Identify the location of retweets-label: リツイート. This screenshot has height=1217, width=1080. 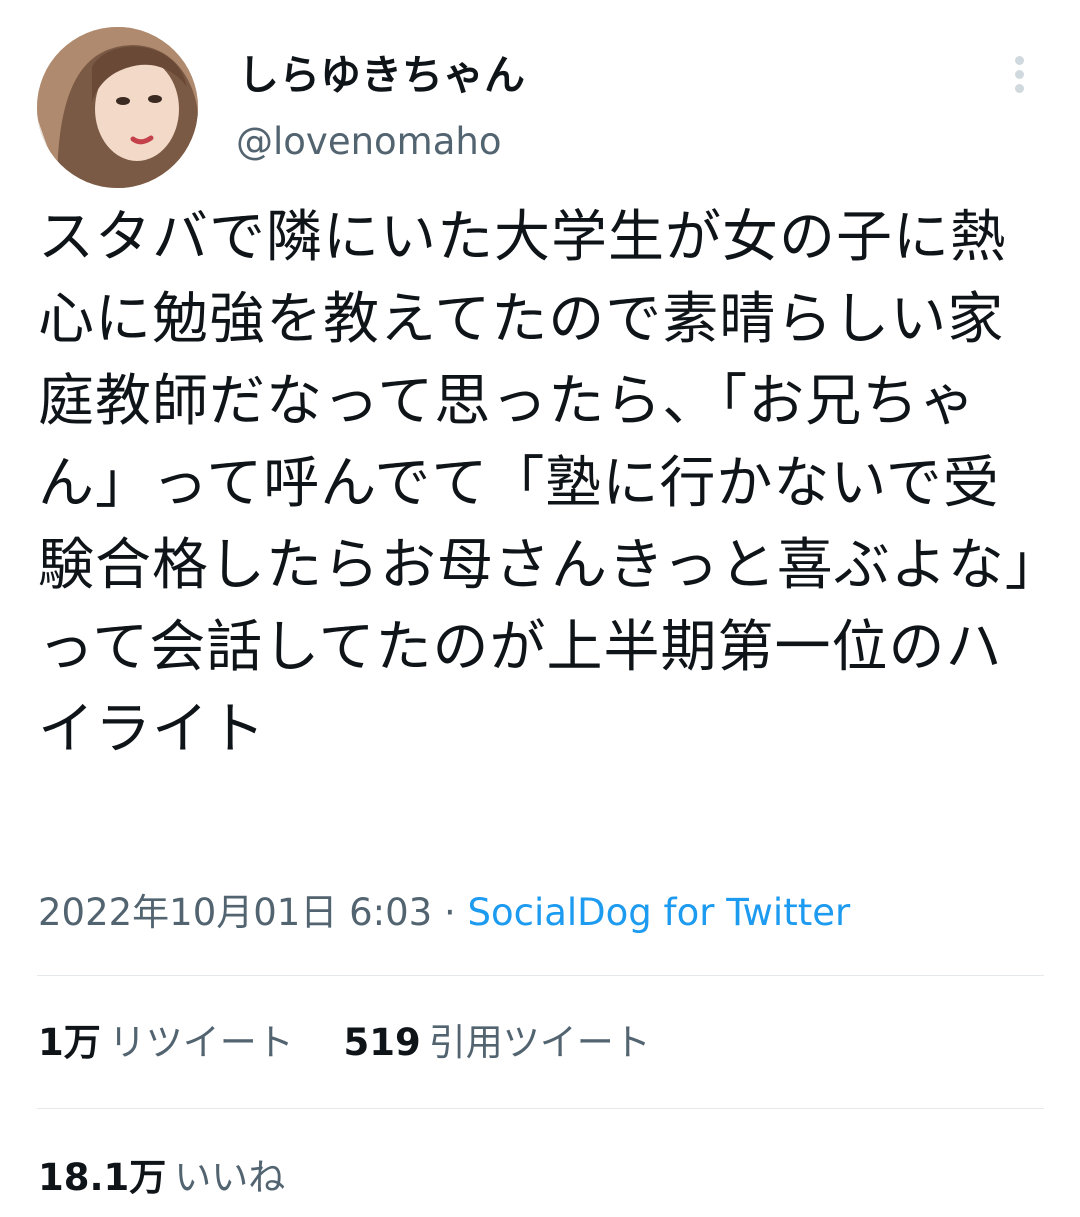
(201, 1042).